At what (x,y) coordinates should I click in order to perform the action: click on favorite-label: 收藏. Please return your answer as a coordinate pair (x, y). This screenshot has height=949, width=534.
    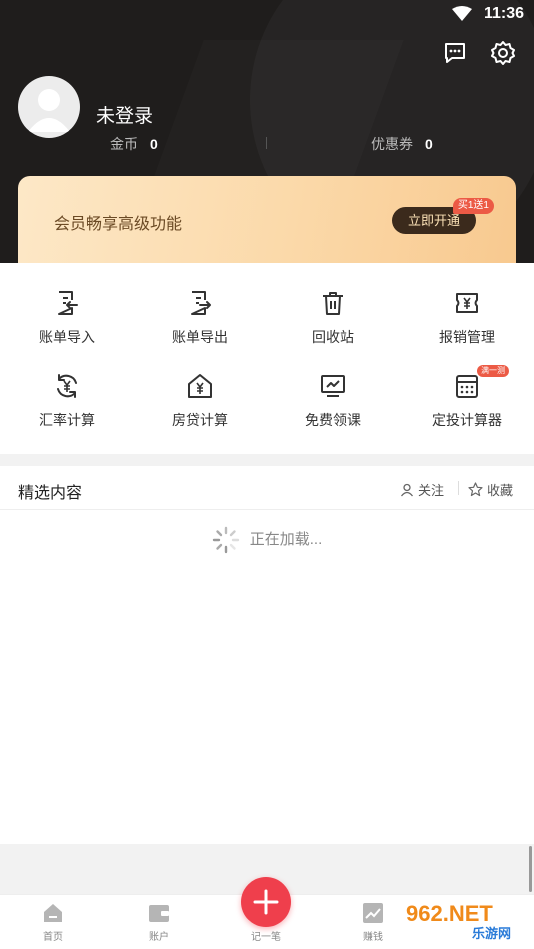
    Looking at the image, I should click on (500, 490).